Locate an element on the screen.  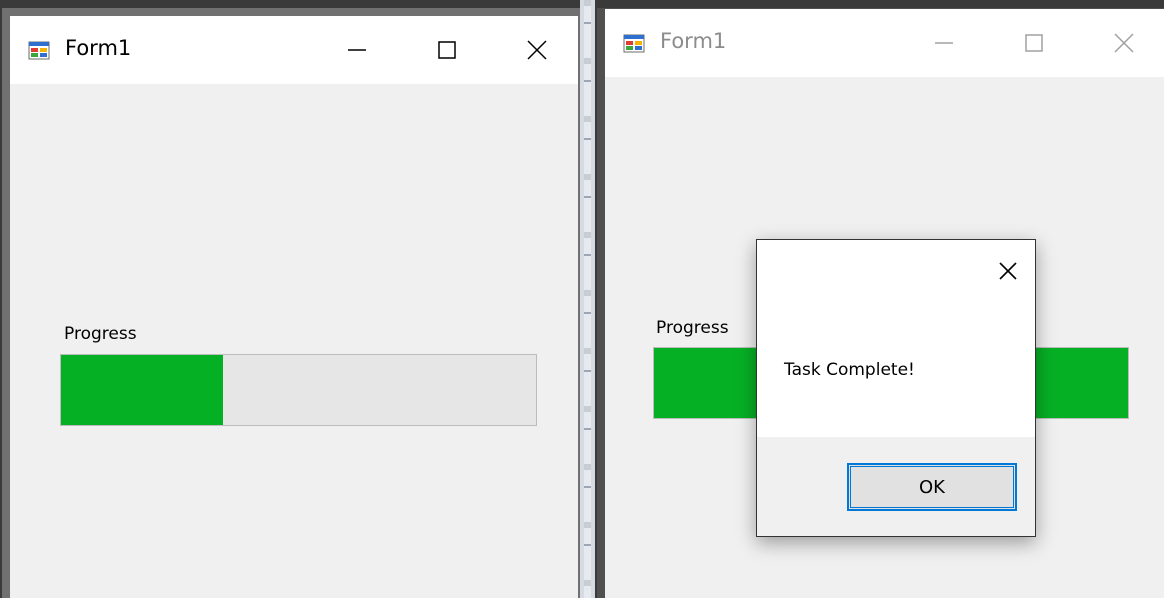
dialog-close-button is located at coordinates (1008, 271).